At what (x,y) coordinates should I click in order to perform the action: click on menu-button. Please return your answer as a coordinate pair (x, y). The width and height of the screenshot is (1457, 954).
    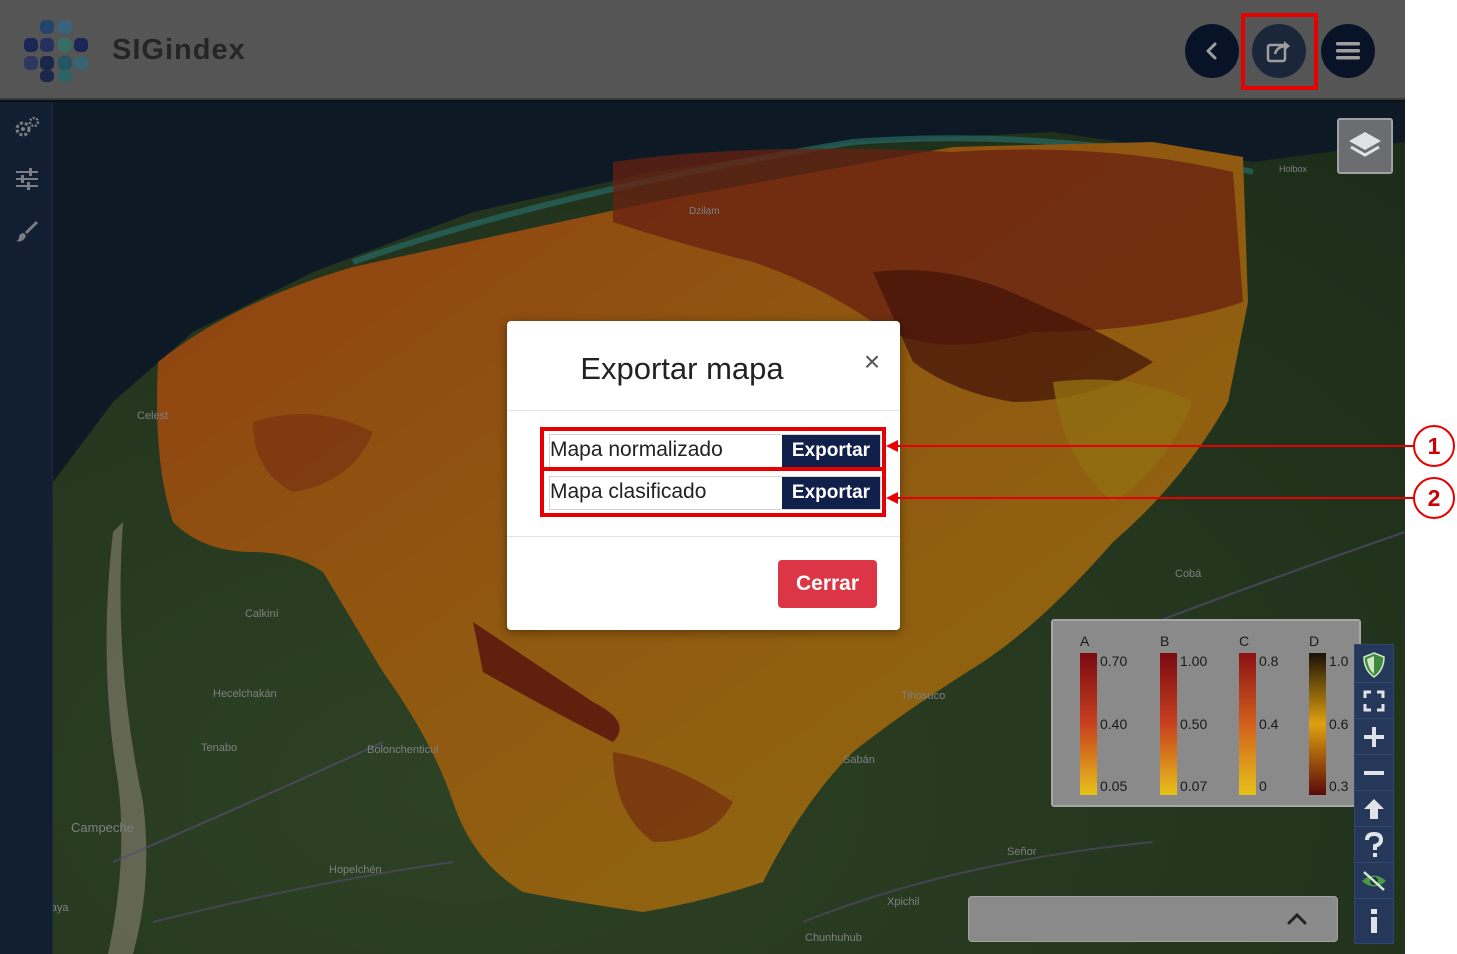
    Looking at the image, I should click on (1348, 51).